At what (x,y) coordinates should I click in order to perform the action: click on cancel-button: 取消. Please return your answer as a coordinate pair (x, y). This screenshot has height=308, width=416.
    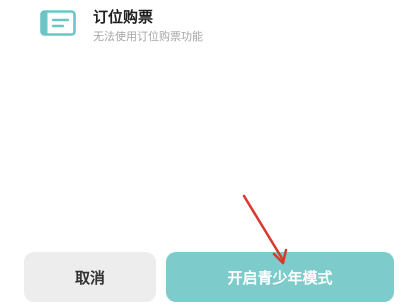
    Looking at the image, I should click on (90, 277).